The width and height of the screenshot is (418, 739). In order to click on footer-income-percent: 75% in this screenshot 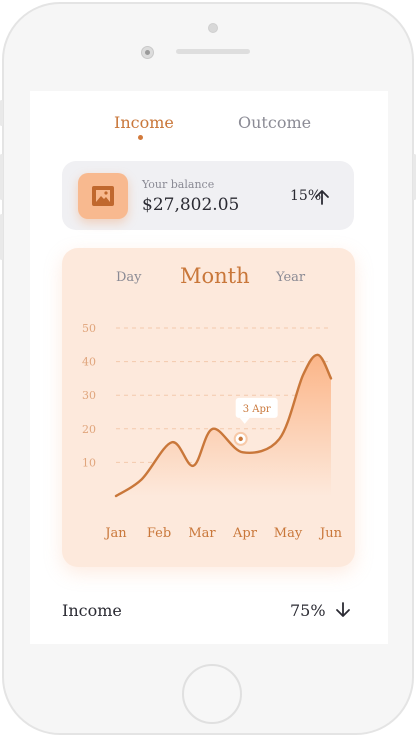, I will do `click(308, 610)`.